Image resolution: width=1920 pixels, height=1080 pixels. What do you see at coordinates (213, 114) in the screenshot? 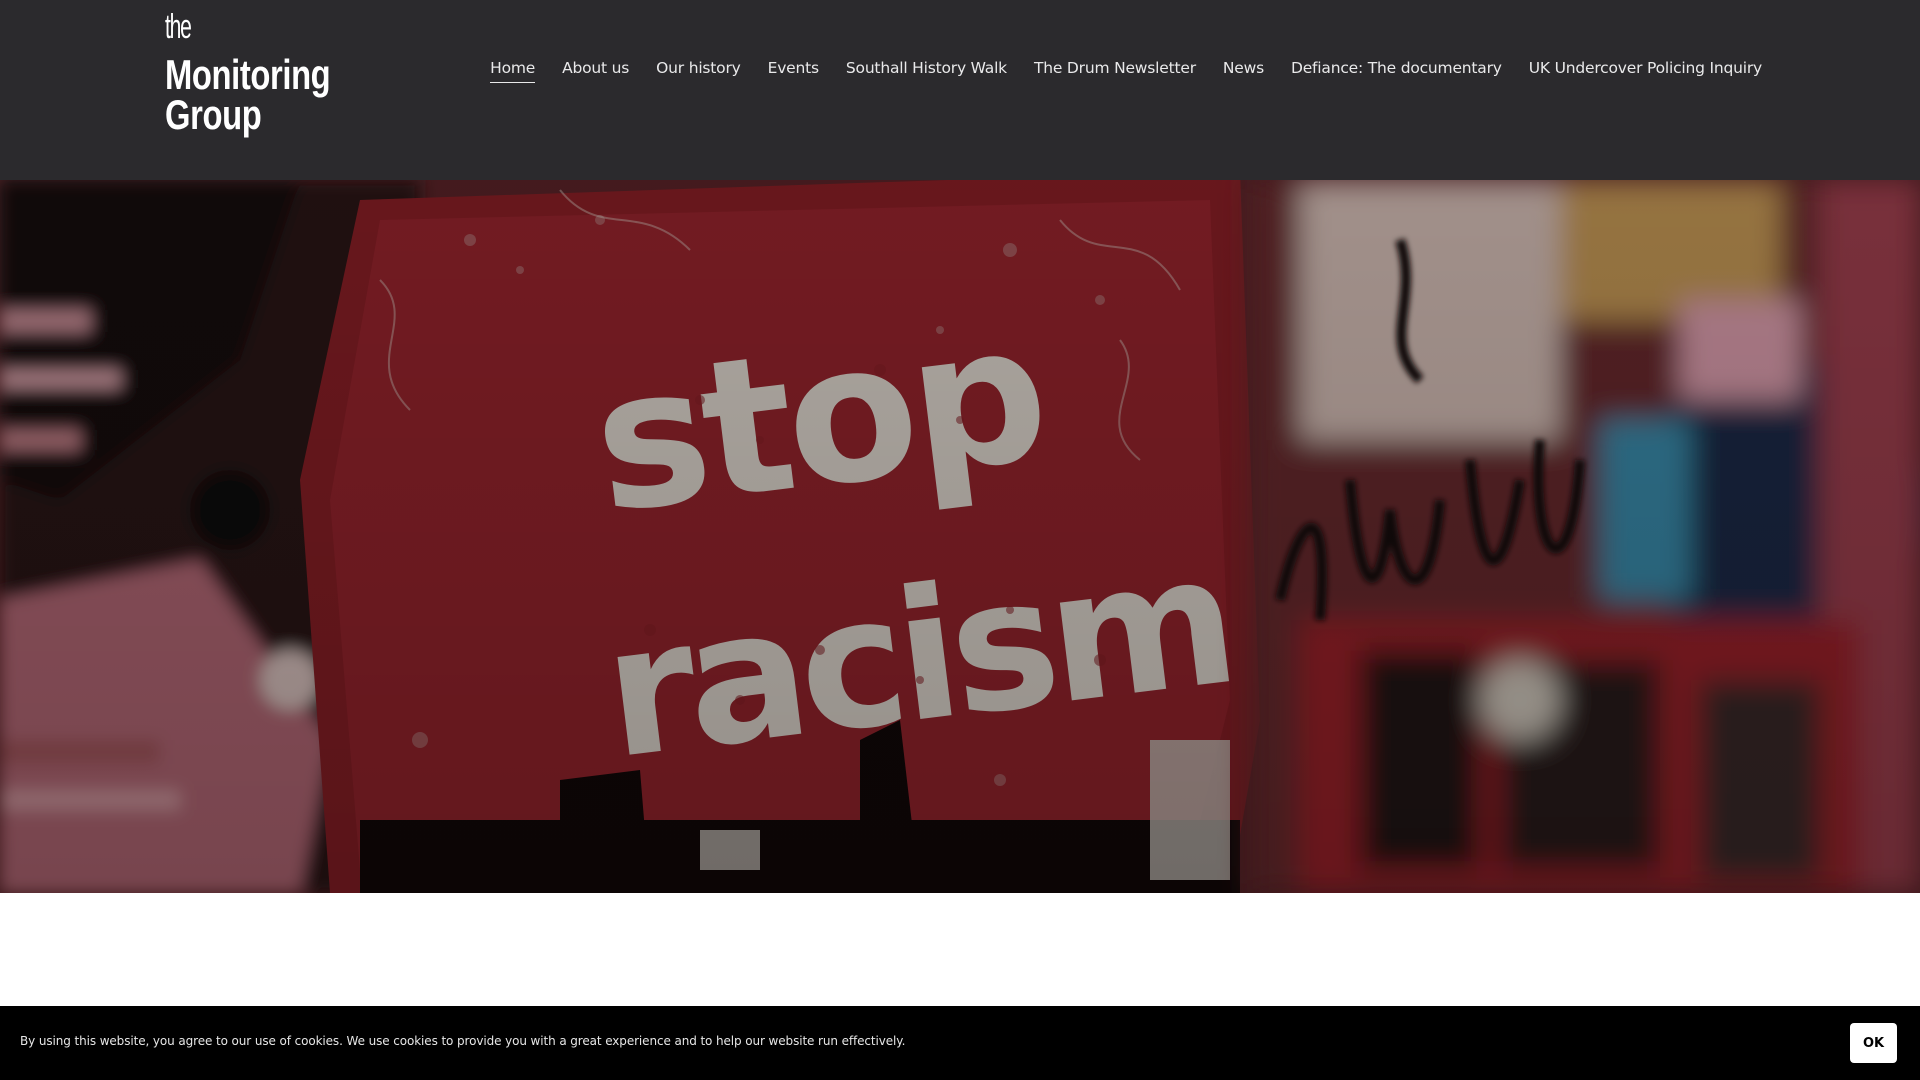
I see `logo-group-text: Group` at bounding box center [213, 114].